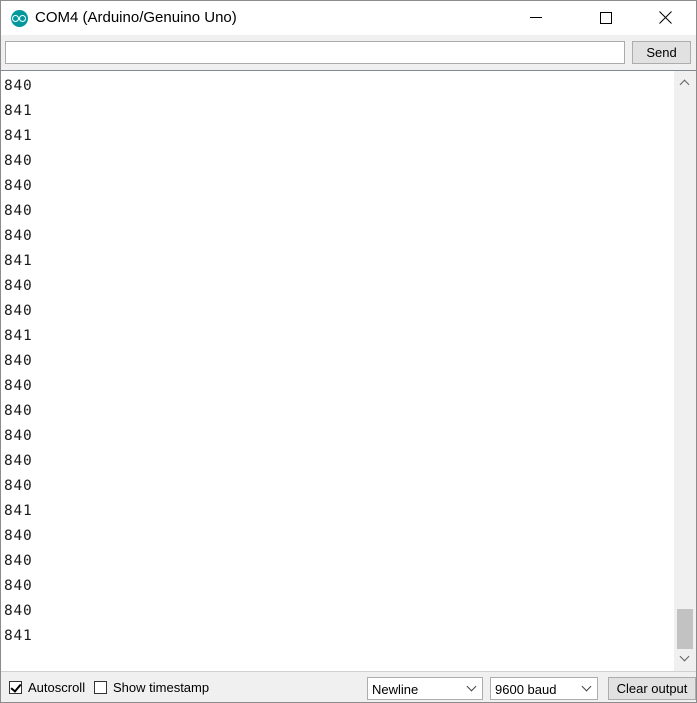 This screenshot has height=703, width=697. I want to click on close-button, so click(665, 18).